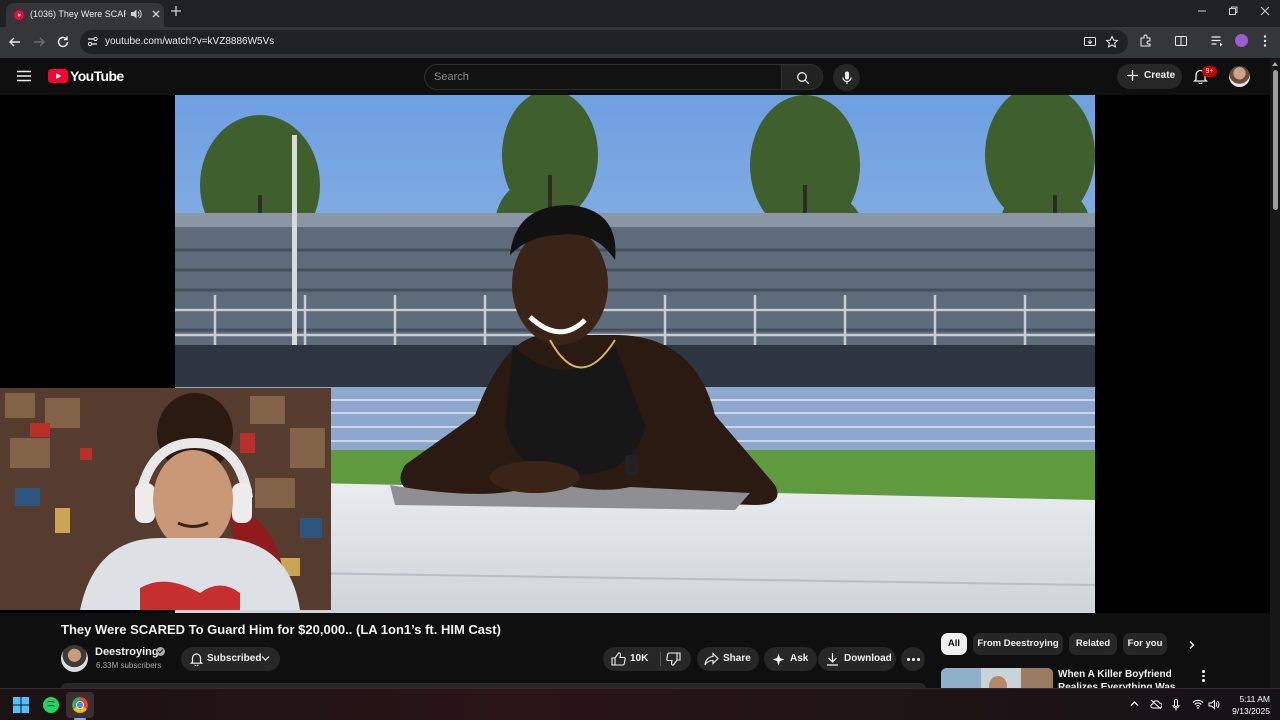 The height and width of the screenshot is (720, 1280). I want to click on share-label: Share, so click(737, 658).